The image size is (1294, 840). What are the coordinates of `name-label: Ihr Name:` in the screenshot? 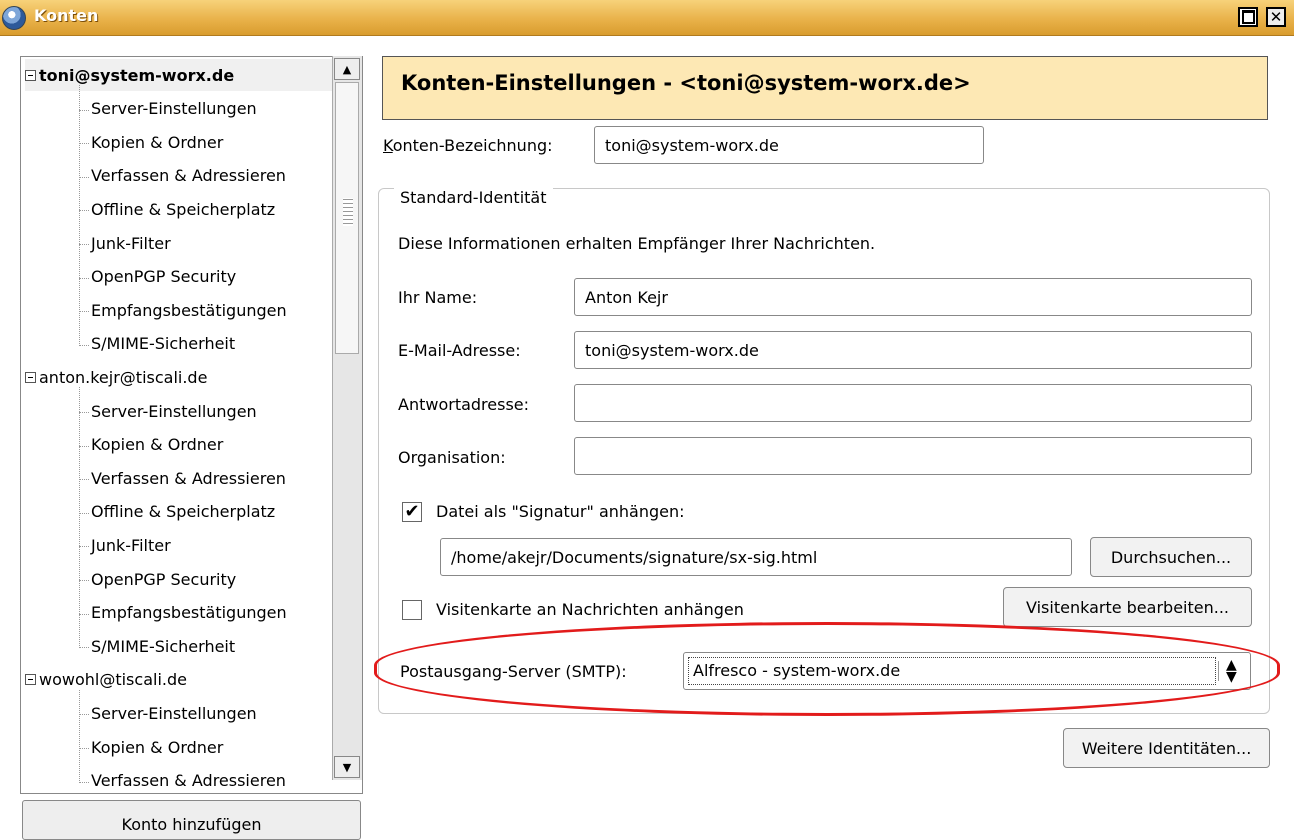 It's located at (438, 297).